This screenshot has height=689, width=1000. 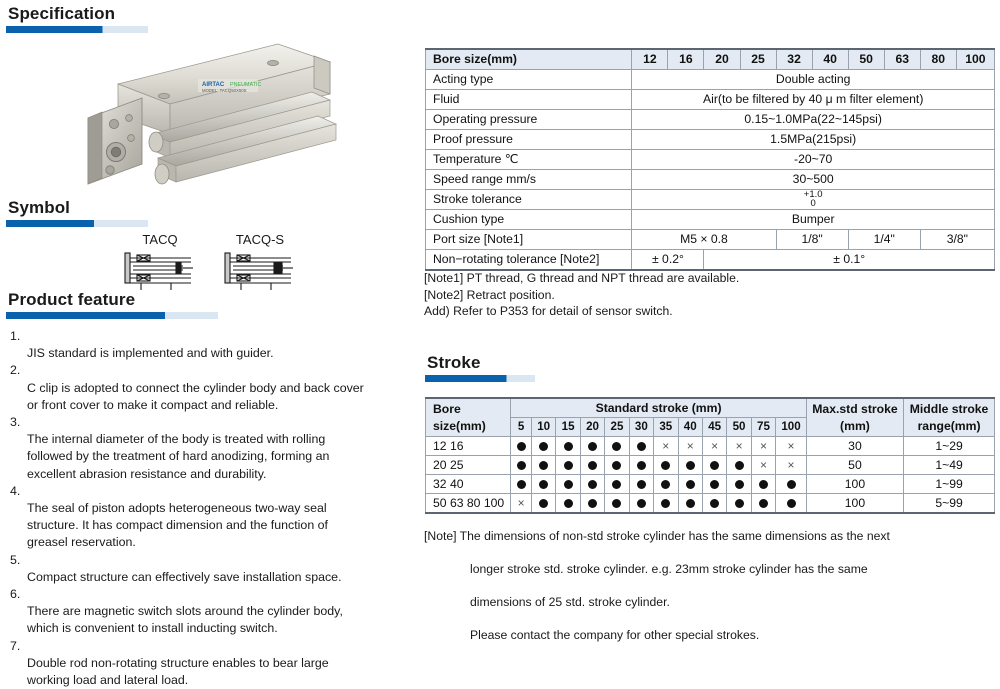 I want to click on stroke-value-header: 75, so click(x=763, y=427).